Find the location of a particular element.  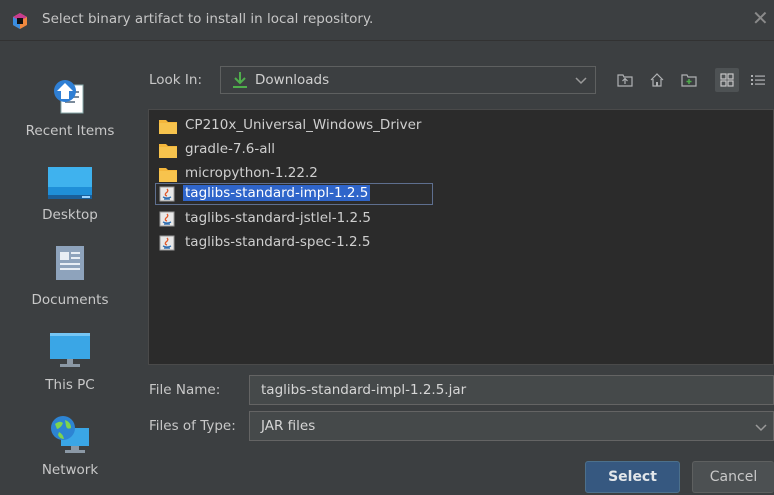

file-type-label: Files of Type: is located at coordinates (192, 426).